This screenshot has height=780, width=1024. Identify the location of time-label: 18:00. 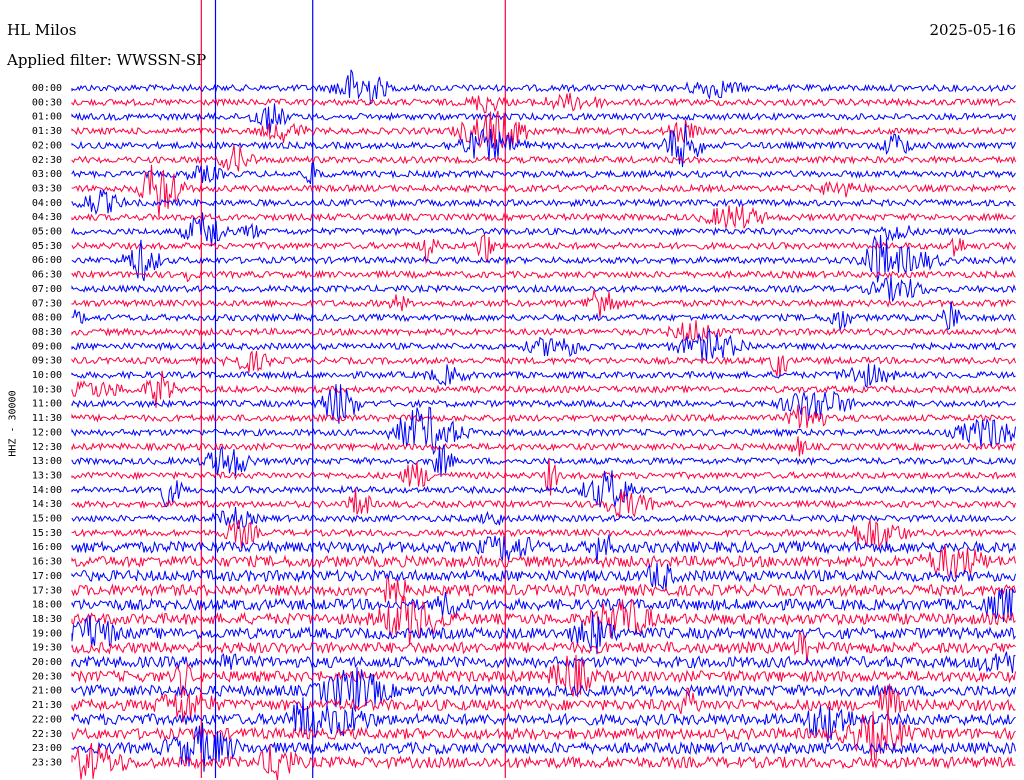
(47, 605).